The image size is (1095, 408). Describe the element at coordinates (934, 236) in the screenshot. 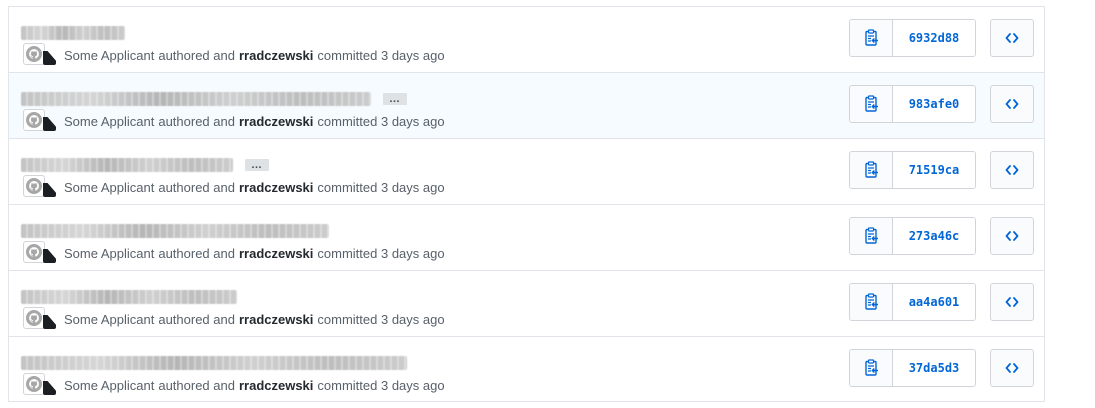

I see `commit-sha-link: 273a46c` at that location.